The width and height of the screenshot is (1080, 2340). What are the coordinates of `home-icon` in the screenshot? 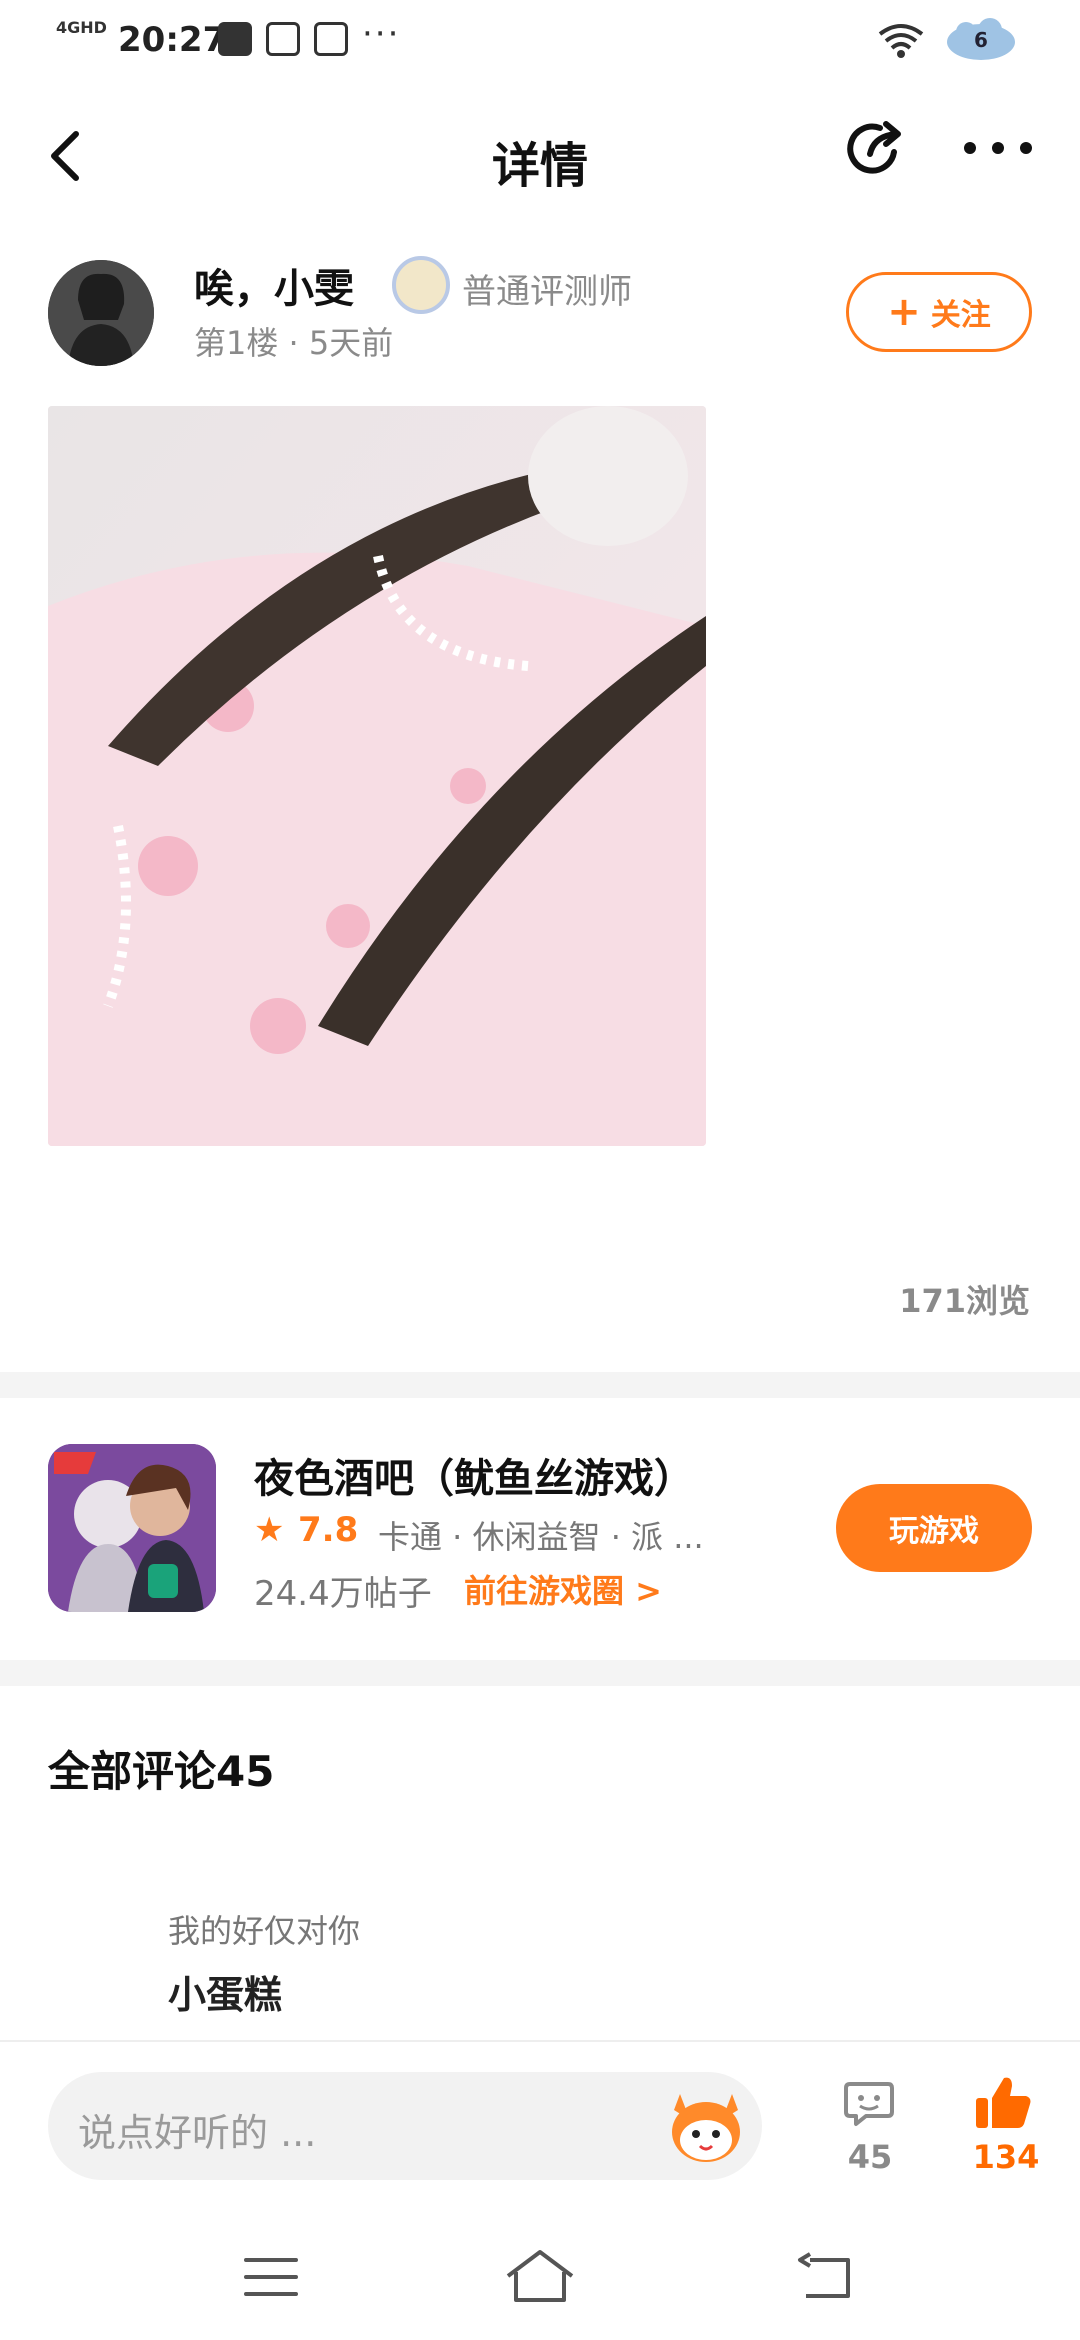 It's located at (540, 2276).